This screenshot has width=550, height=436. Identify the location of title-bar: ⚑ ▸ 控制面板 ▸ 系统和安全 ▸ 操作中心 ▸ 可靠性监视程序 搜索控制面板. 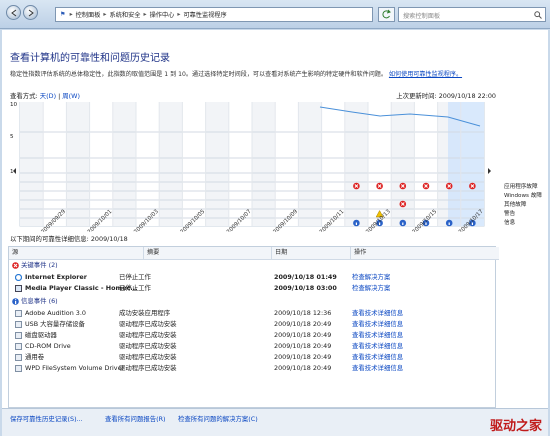
(275, 14).